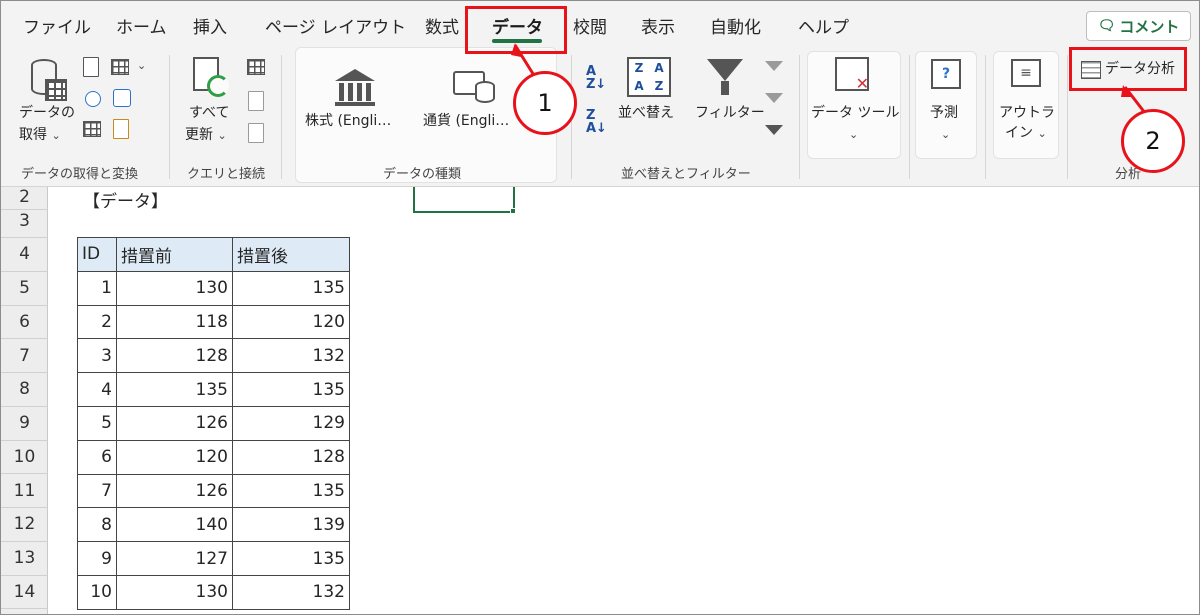 Image resolution: width=1200 pixels, height=615 pixels. I want to click on callout-arrows, so click(829, 78).